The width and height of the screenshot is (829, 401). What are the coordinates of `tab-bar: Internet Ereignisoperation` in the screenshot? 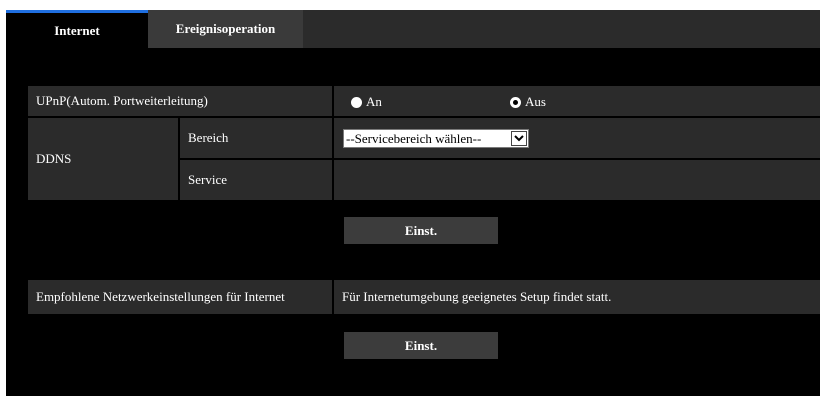 It's located at (413, 29).